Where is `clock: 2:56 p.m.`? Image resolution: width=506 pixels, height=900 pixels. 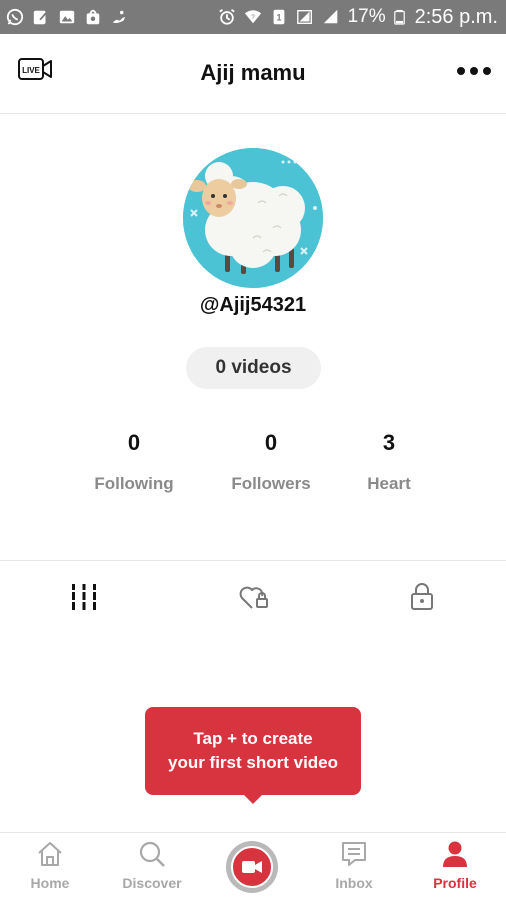
clock: 2:56 p.m. is located at coordinates (456, 16).